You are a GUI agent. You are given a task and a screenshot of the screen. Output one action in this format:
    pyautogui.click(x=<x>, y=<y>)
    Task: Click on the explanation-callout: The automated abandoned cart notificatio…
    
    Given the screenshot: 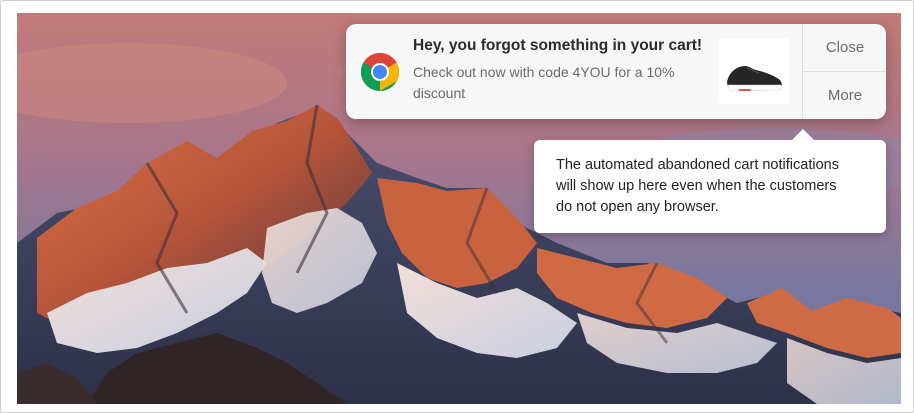 What is the action you would take?
    pyautogui.click(x=710, y=181)
    